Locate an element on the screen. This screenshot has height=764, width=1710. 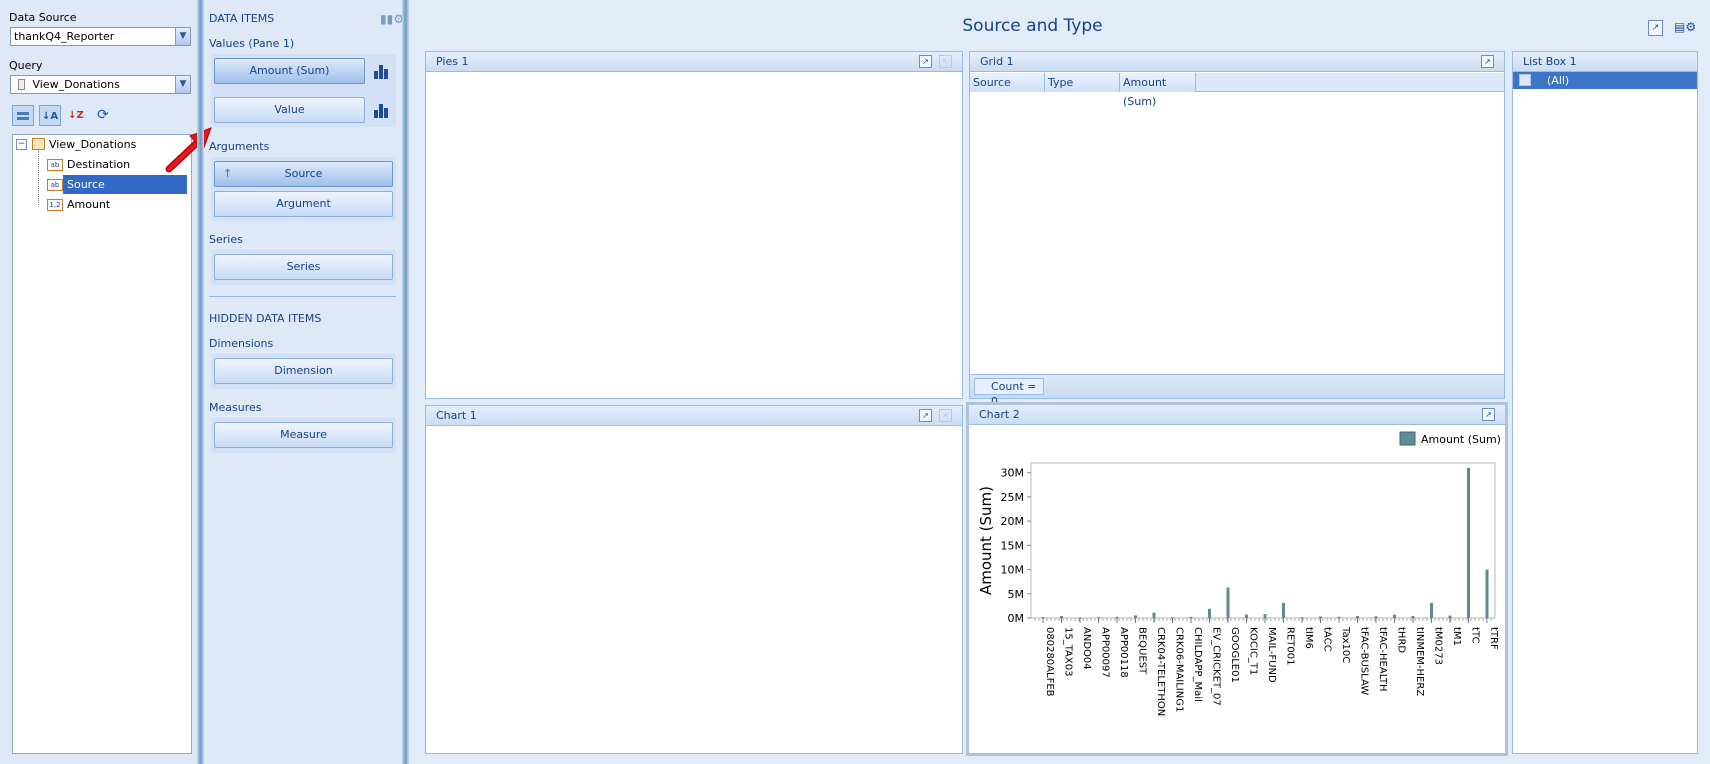
tree-field-destination: Destination is located at coordinates (98, 164).